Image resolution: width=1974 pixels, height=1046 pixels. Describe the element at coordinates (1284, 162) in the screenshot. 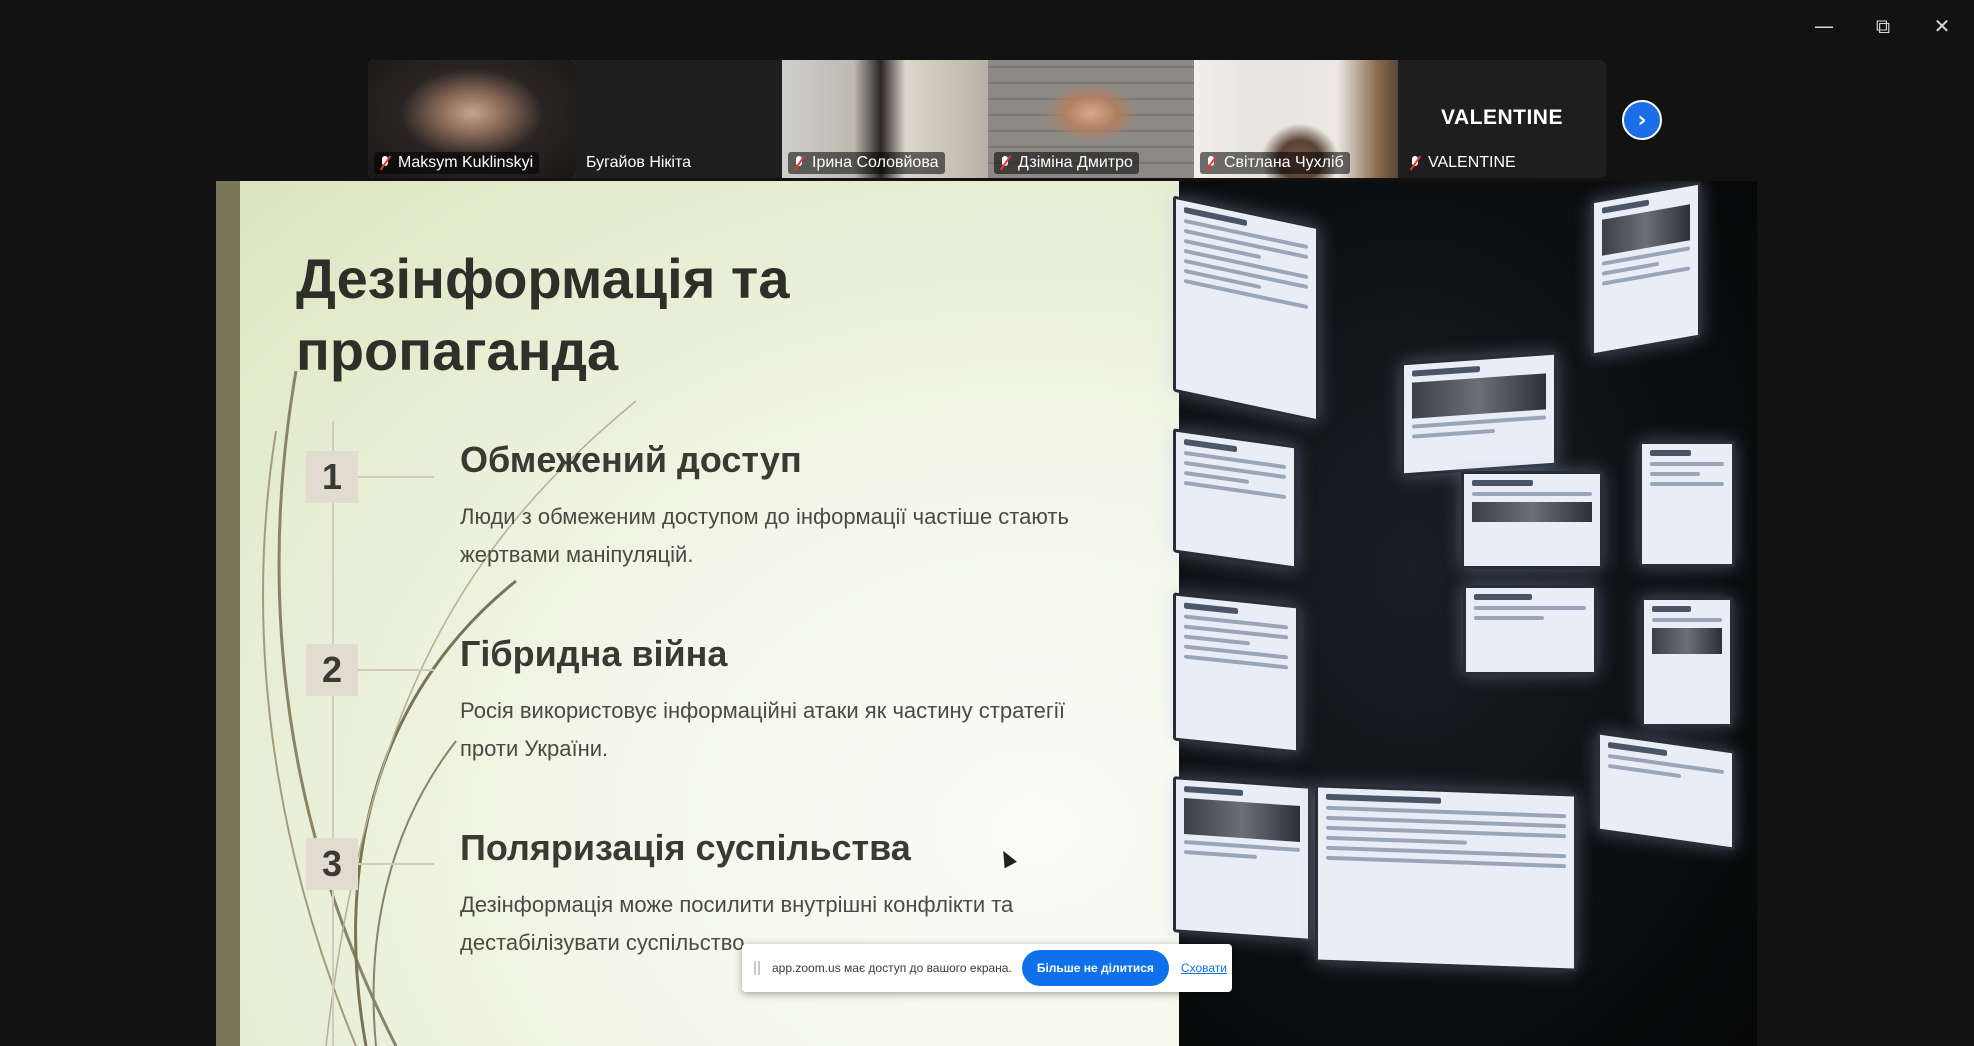

I see `participant-name: Світлана Чухліб` at that location.